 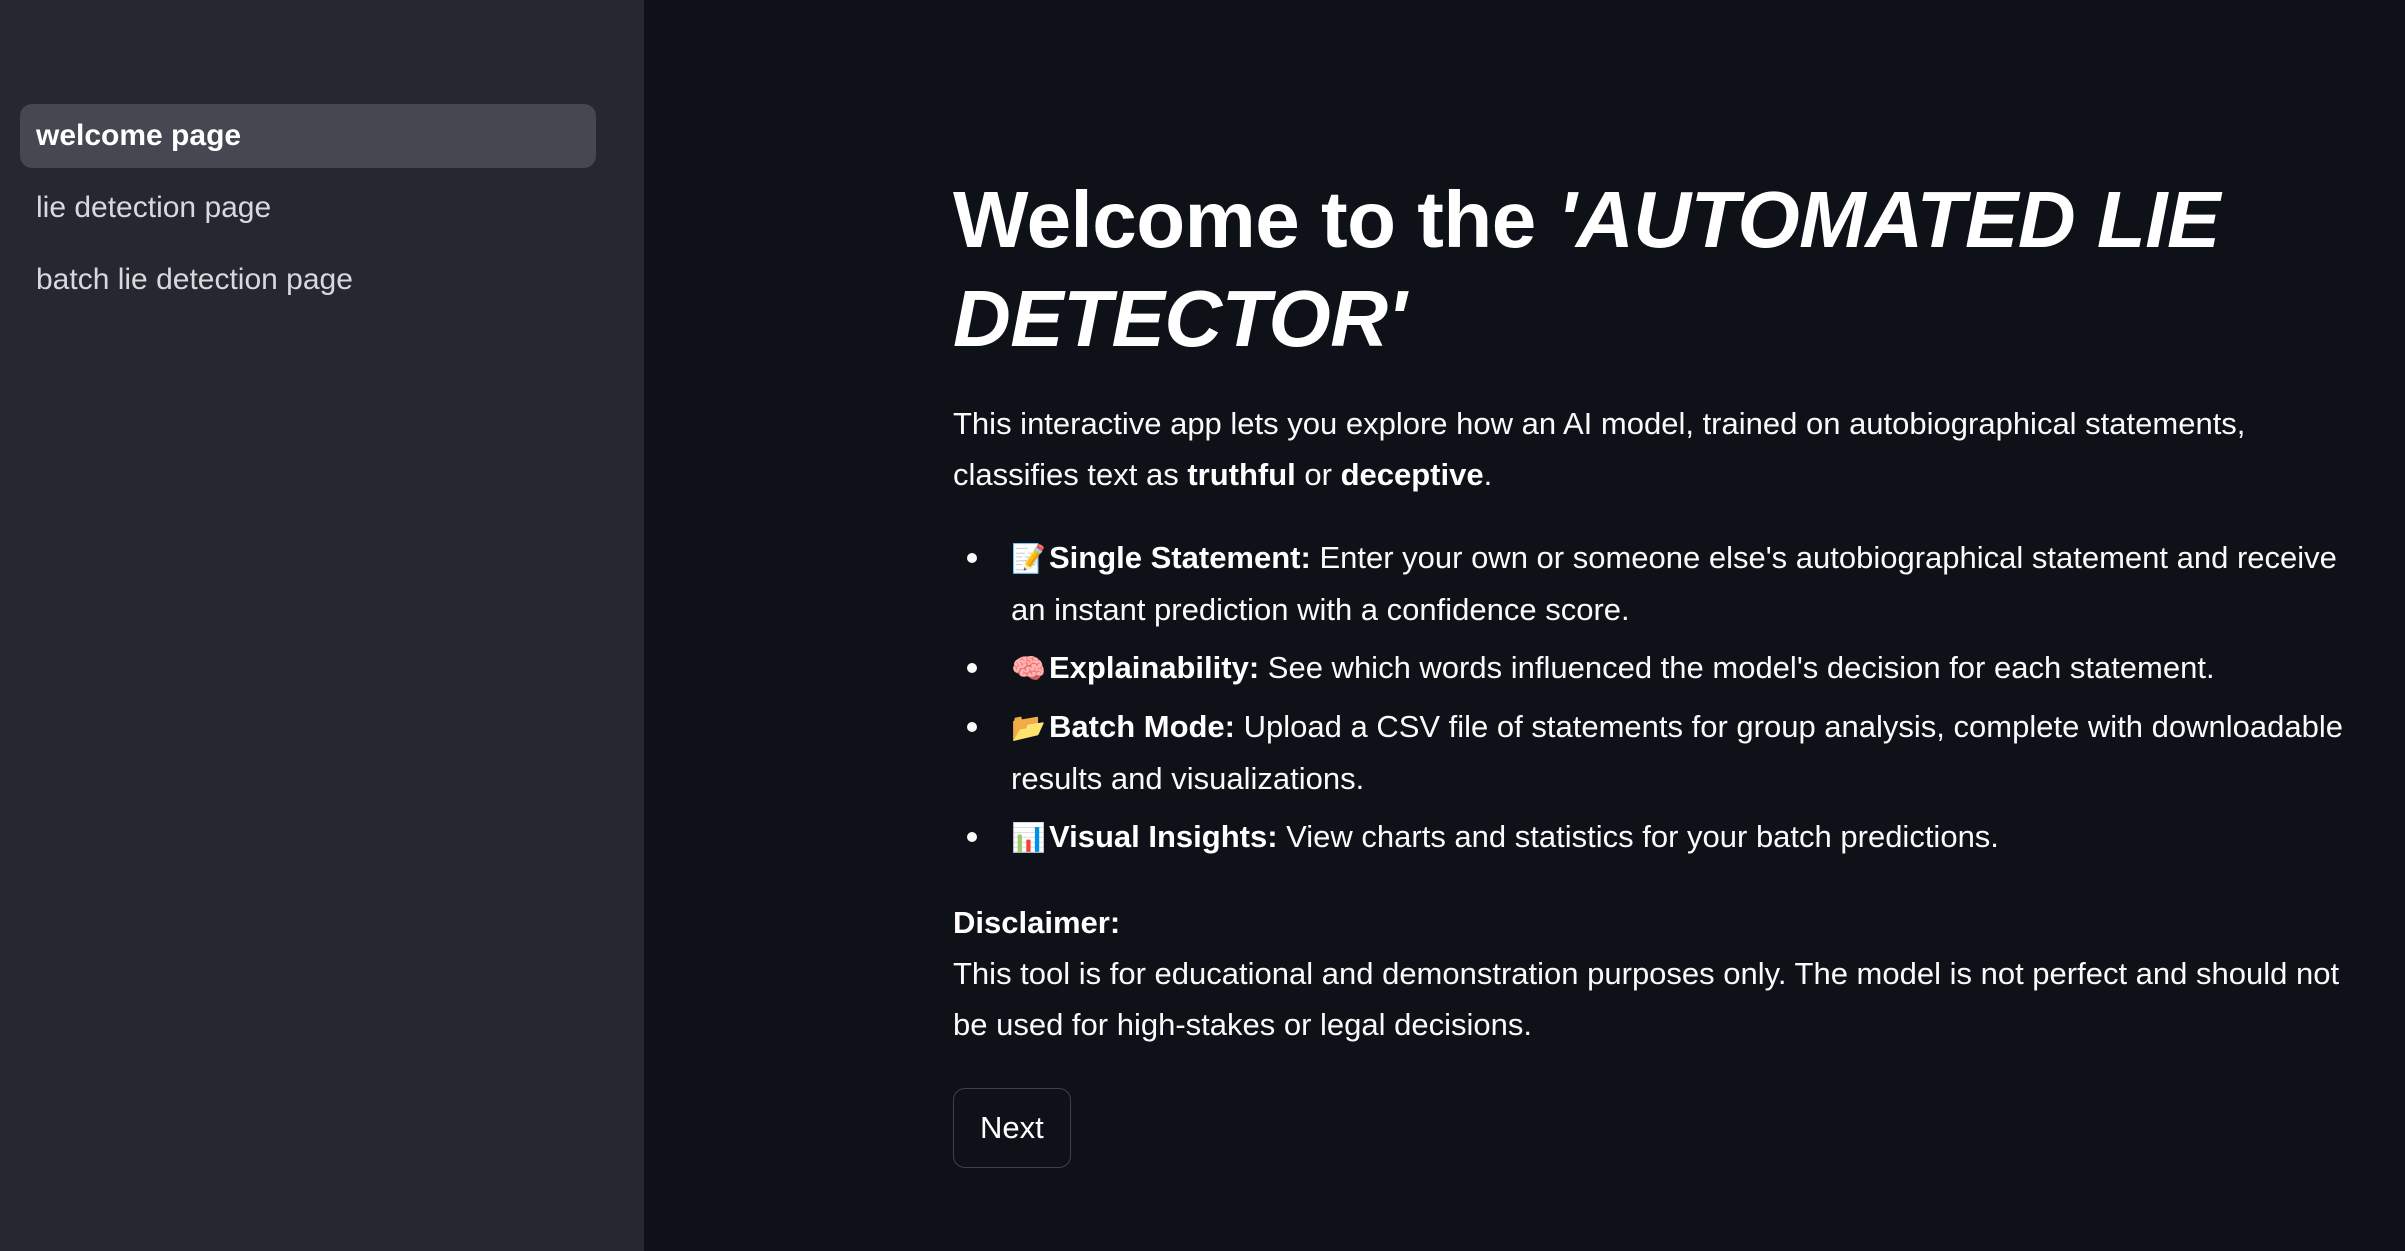 What do you see at coordinates (1412, 475) in the screenshot?
I see `intro-deceptive: deceptive` at bounding box center [1412, 475].